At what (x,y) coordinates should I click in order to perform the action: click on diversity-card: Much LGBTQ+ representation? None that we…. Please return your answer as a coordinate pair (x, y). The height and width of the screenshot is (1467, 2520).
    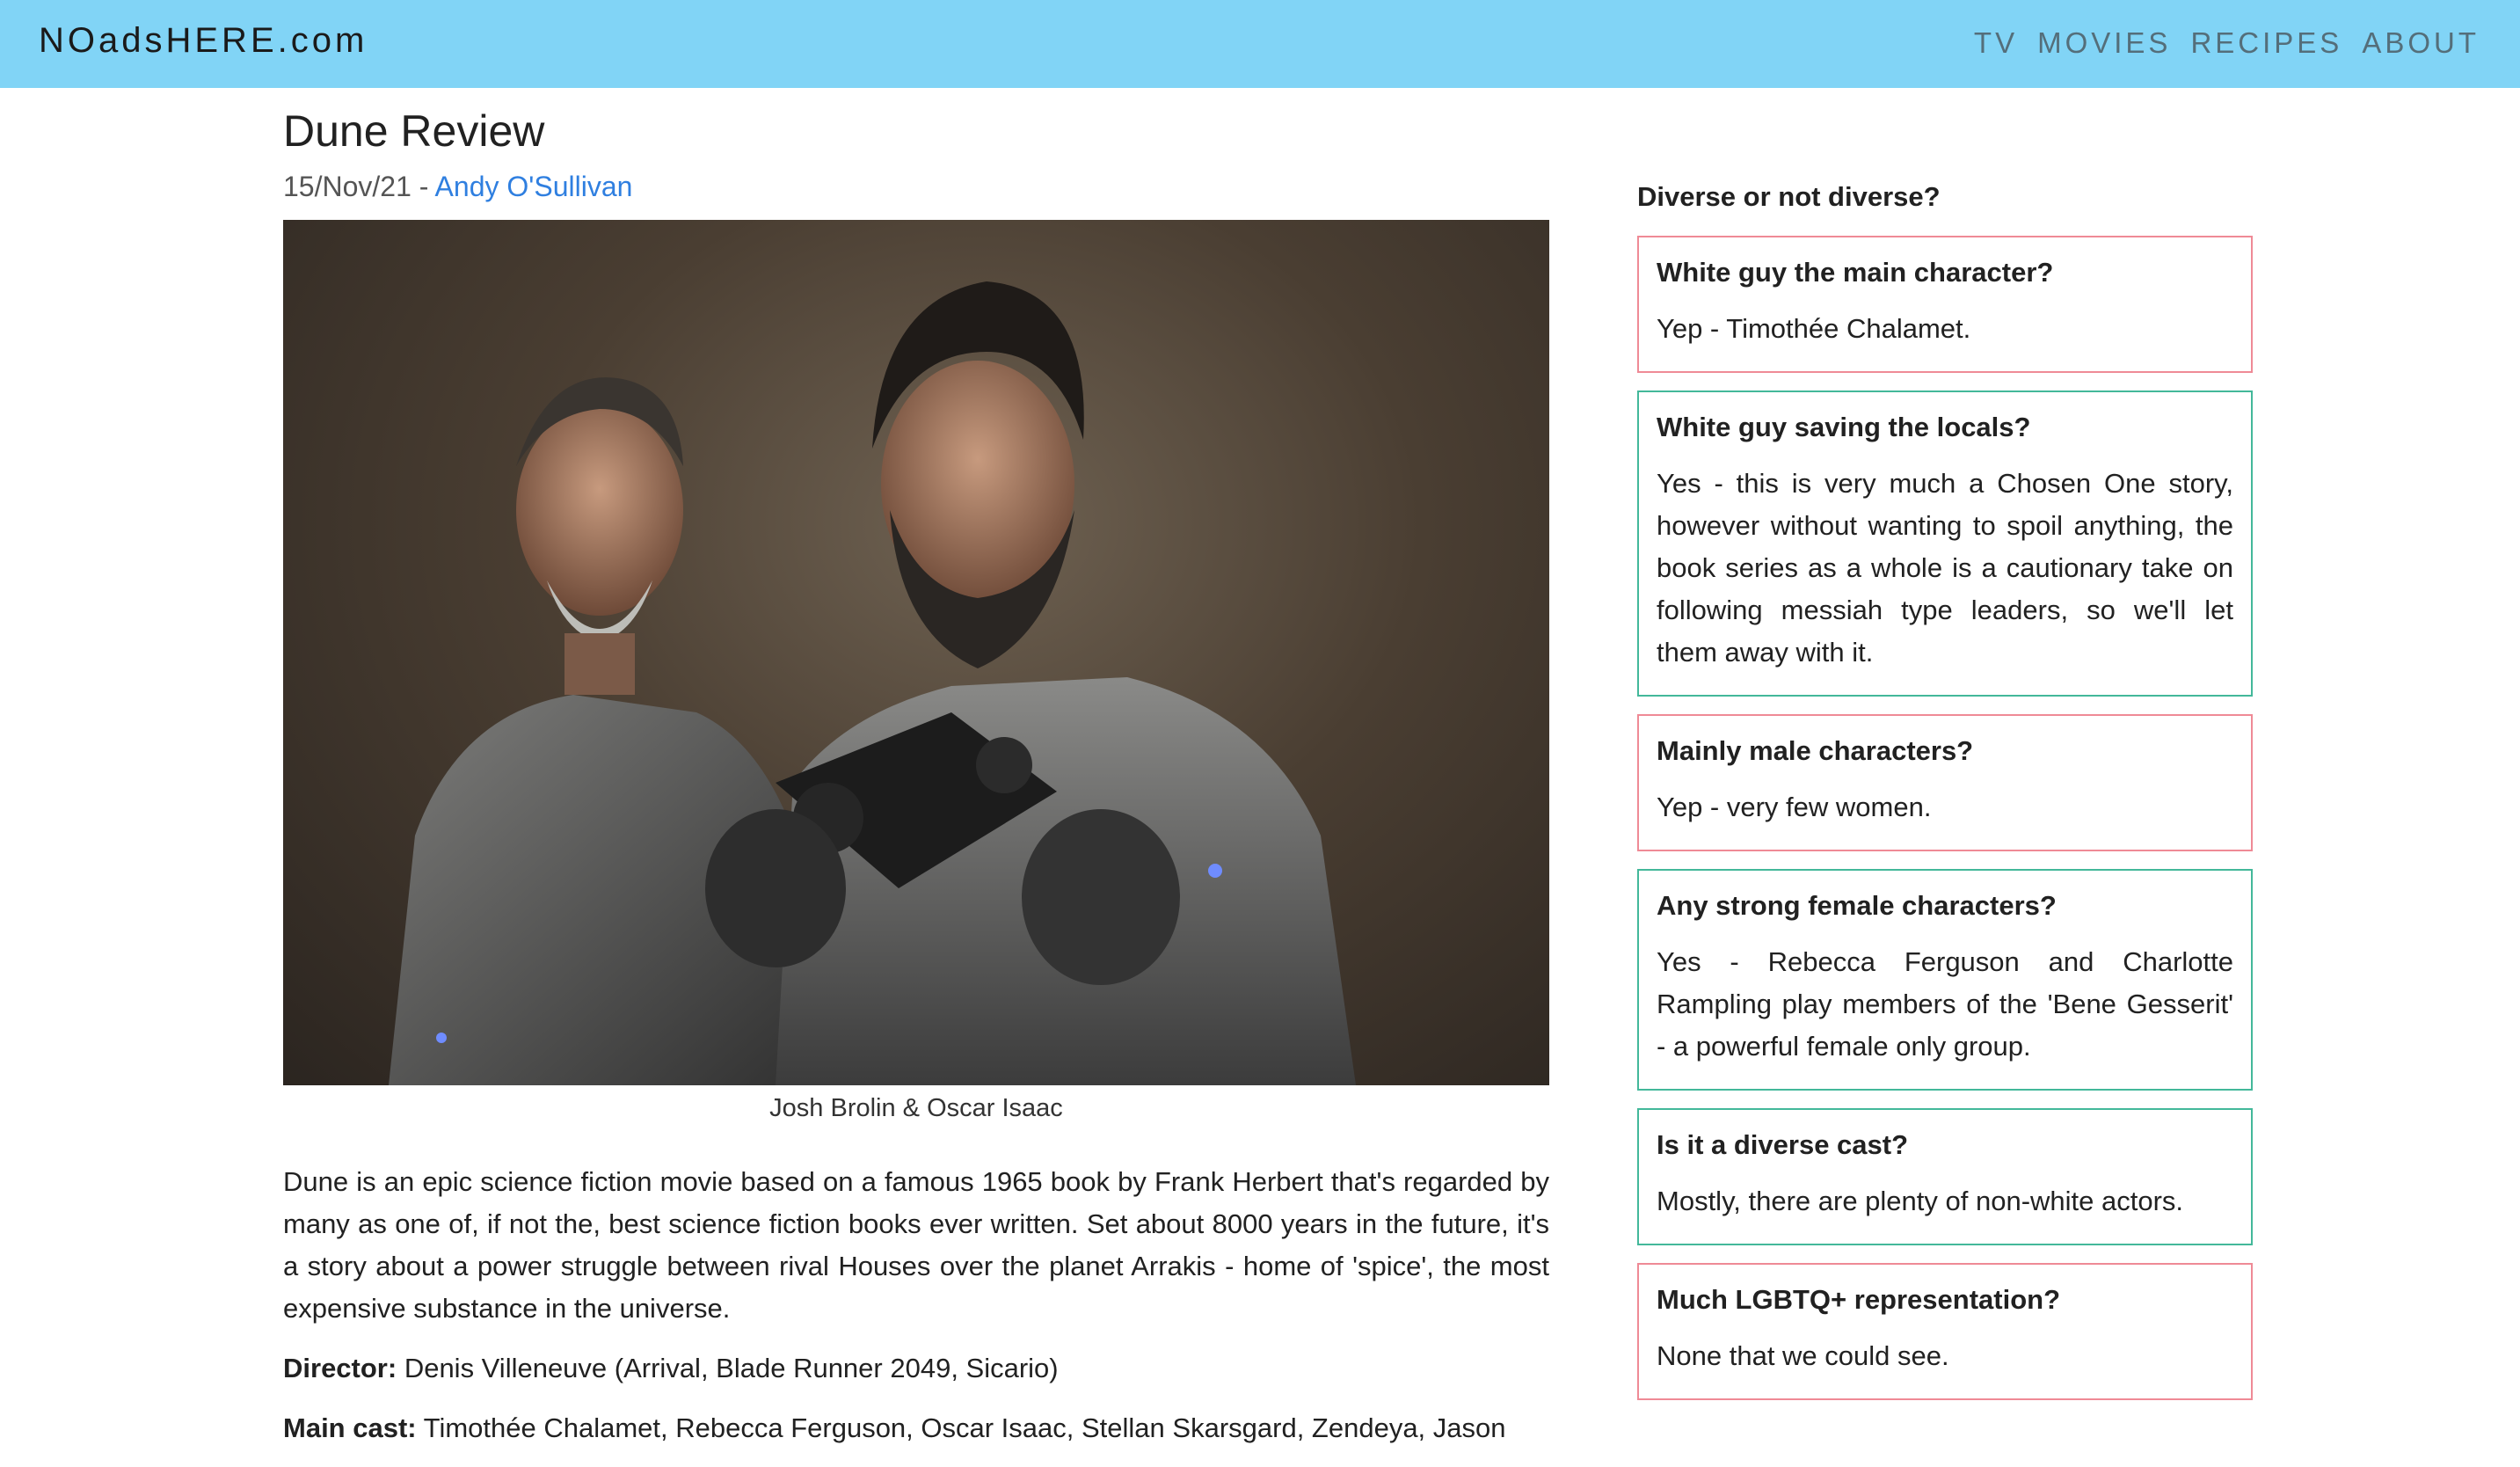
    Looking at the image, I should click on (1945, 1331).